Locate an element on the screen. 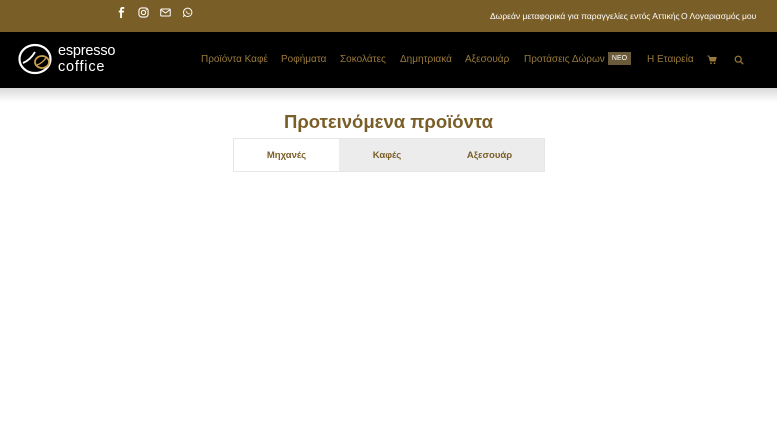 This screenshot has height=423, width=777. new-badge: ΝΕΟ is located at coordinates (619, 58).